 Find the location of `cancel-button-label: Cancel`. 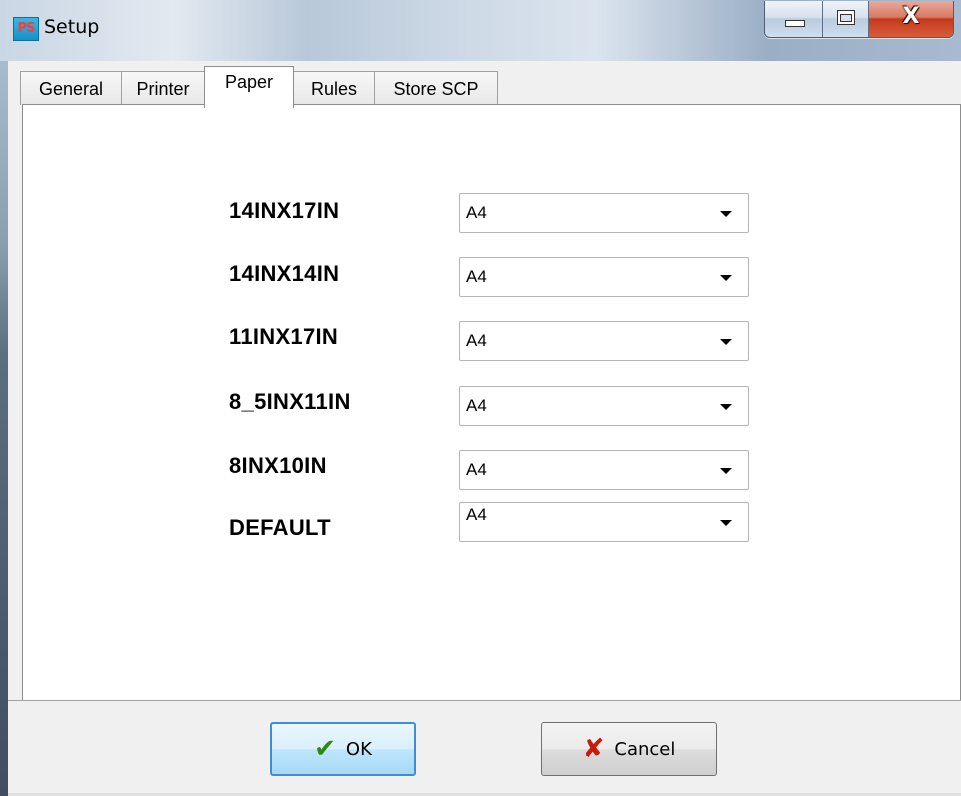

cancel-button-label: Cancel is located at coordinates (645, 749).